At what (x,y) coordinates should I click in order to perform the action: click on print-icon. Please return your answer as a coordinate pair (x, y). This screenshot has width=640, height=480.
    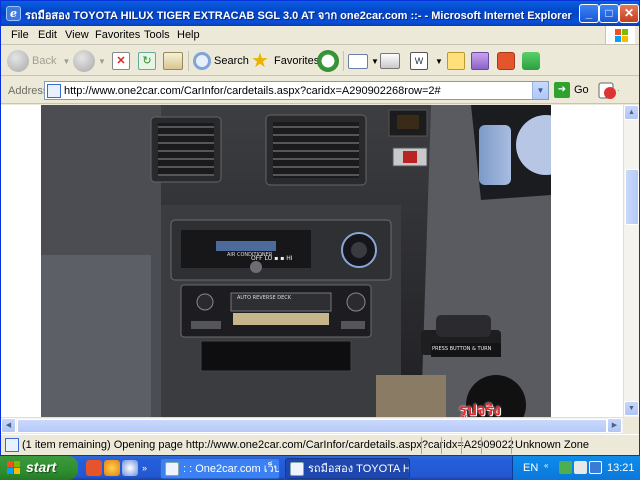
    Looking at the image, I should click on (390, 61).